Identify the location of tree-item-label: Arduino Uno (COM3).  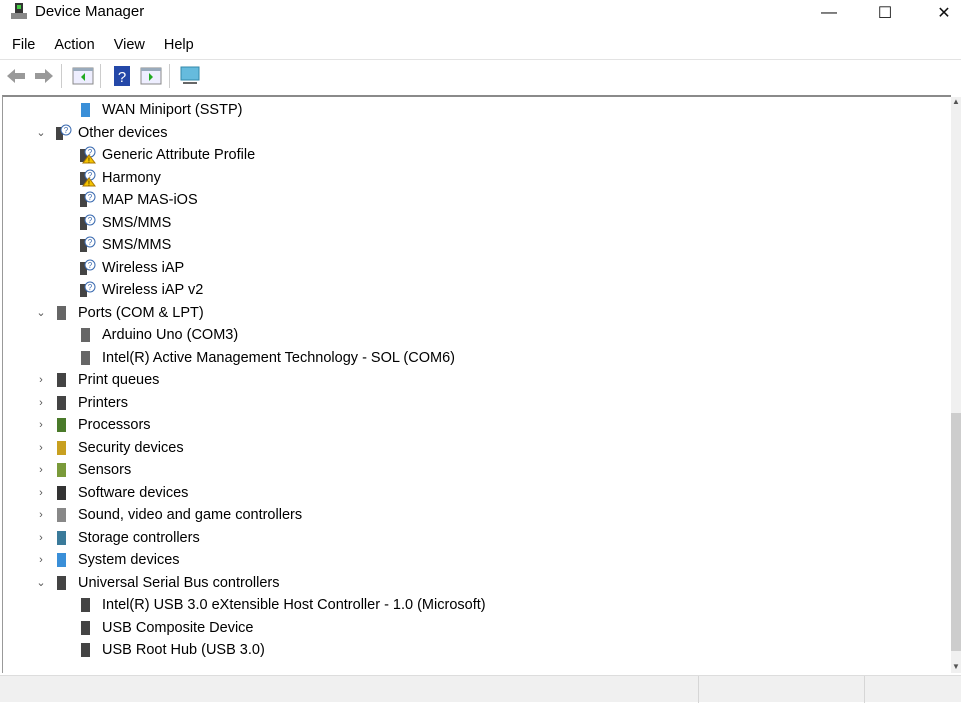
(170, 335).